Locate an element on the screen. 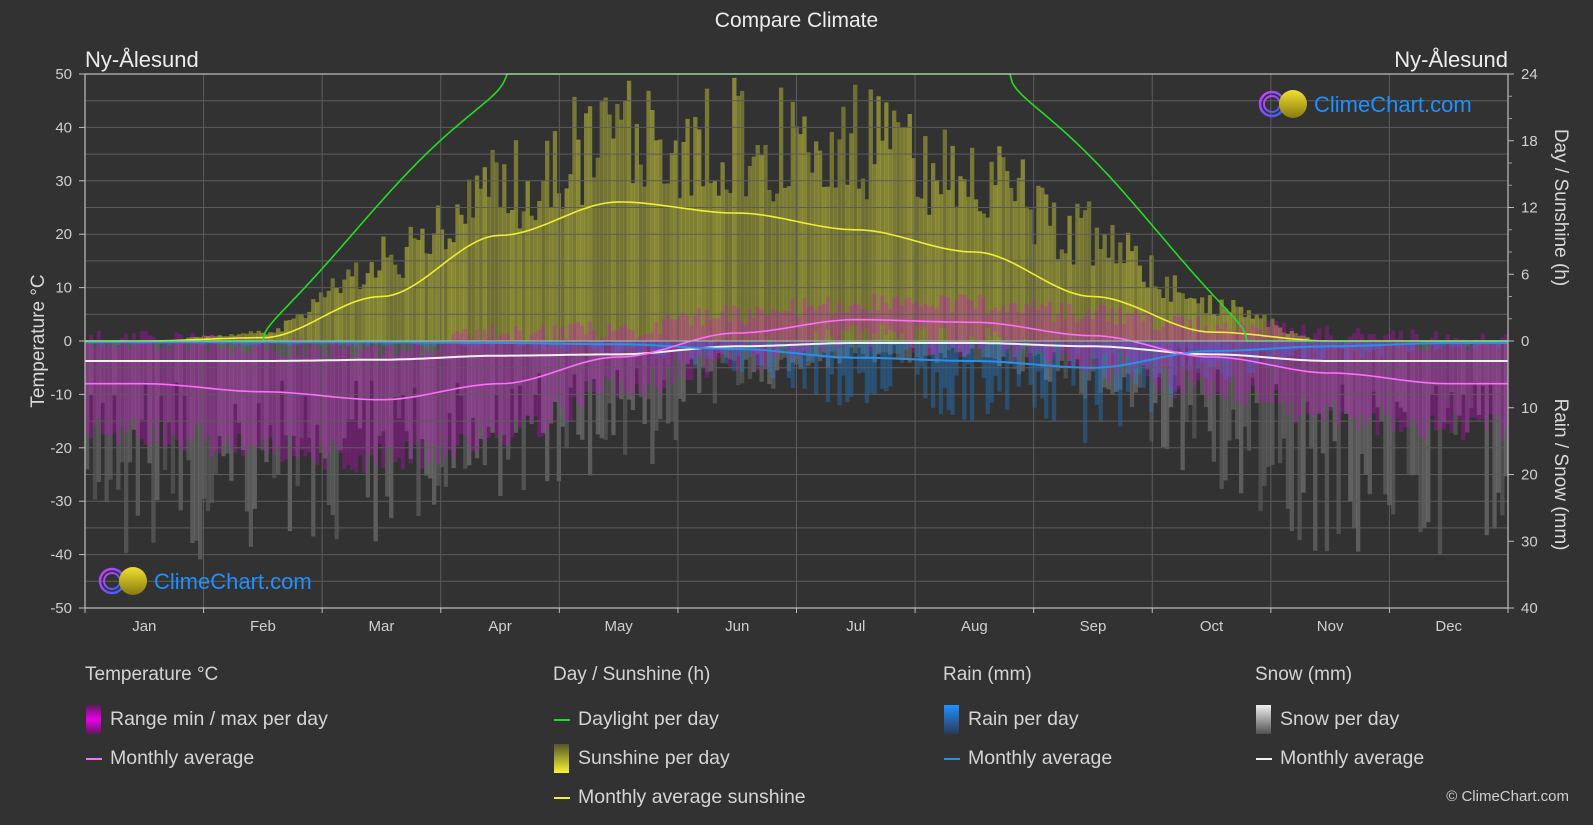 The image size is (1593, 825). month-label: Mar is located at coordinates (382, 626).